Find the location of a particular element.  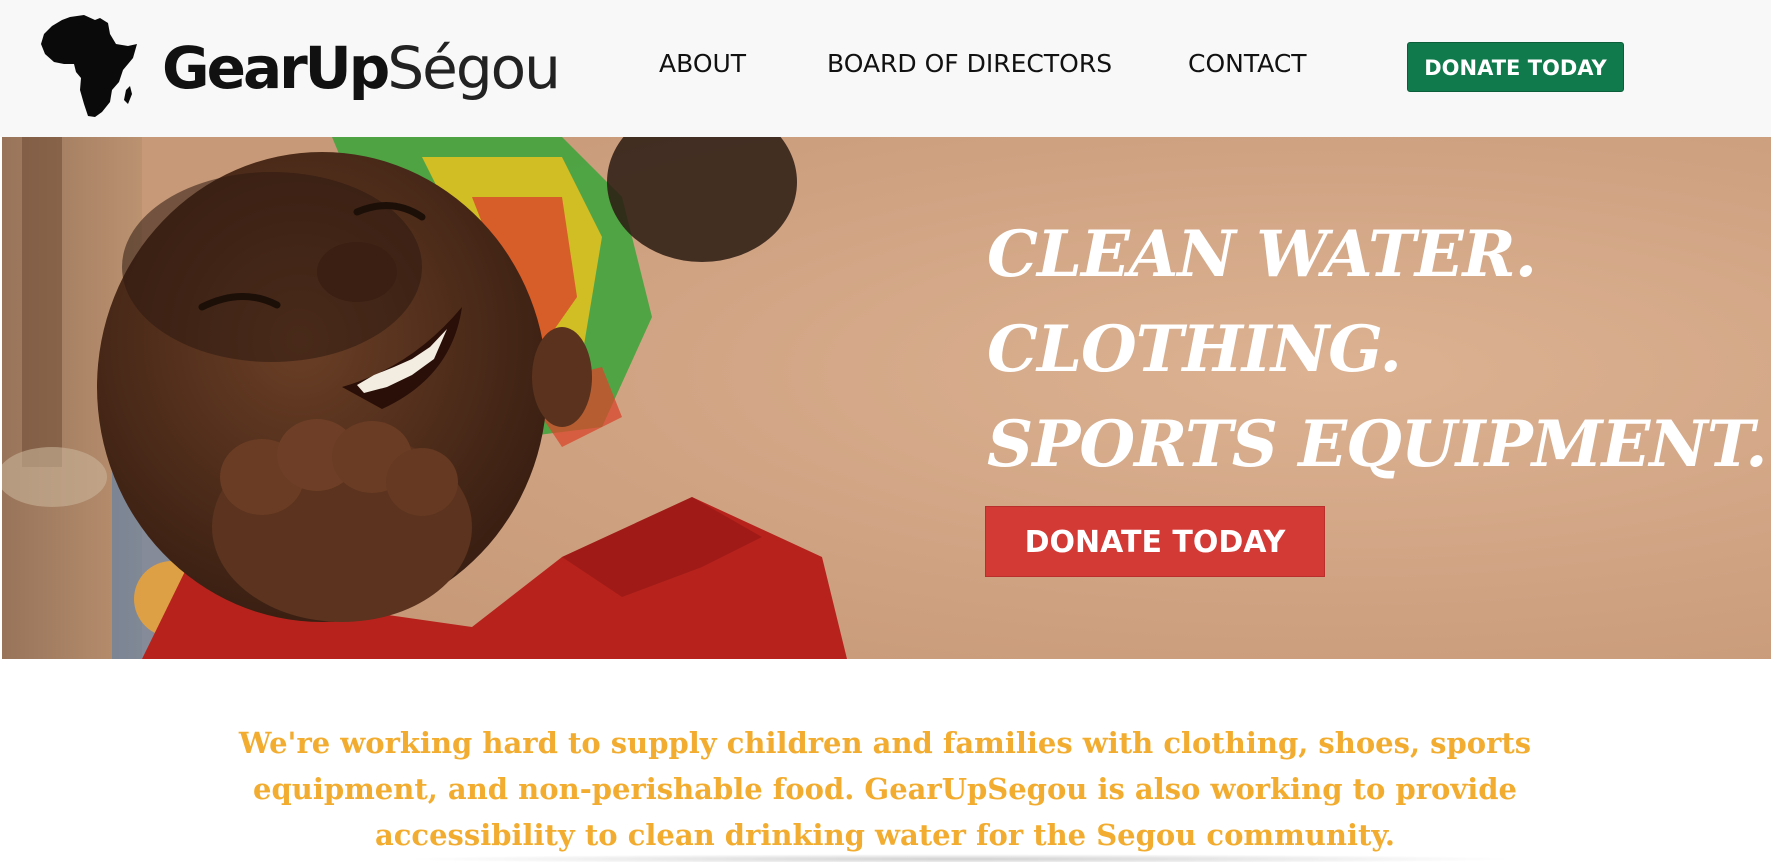

nav-contact: CONTACT is located at coordinates (1247, 64).